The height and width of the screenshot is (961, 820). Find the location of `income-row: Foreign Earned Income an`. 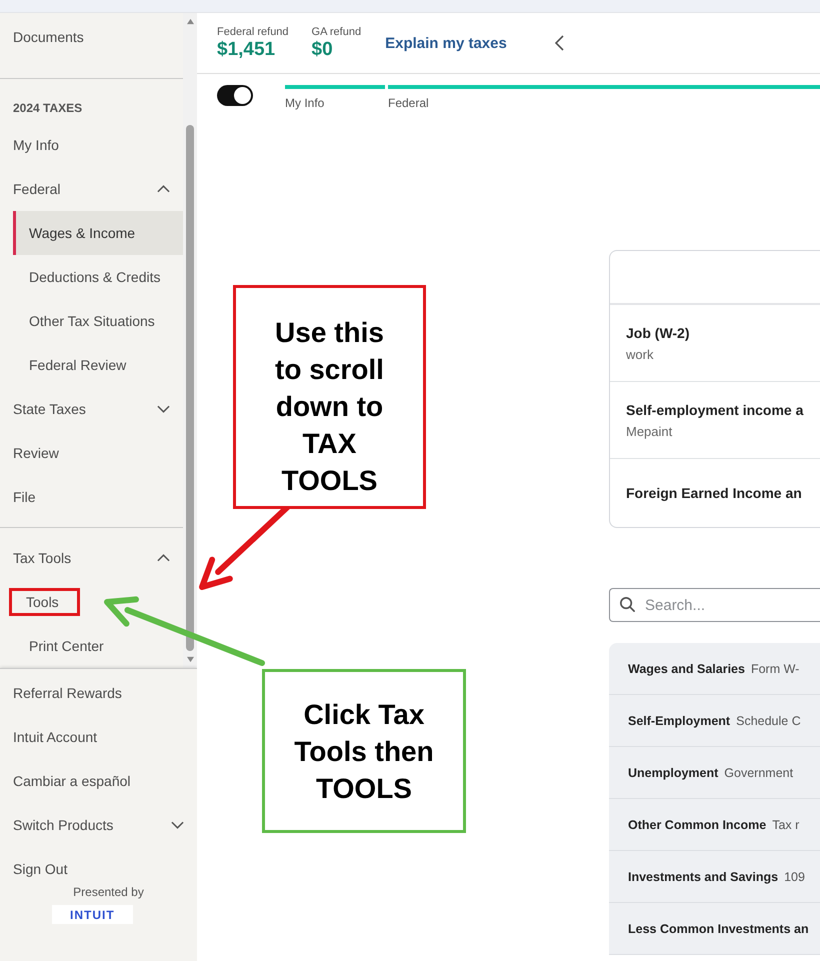

income-row: Foreign Earned Income an is located at coordinates (715, 493).